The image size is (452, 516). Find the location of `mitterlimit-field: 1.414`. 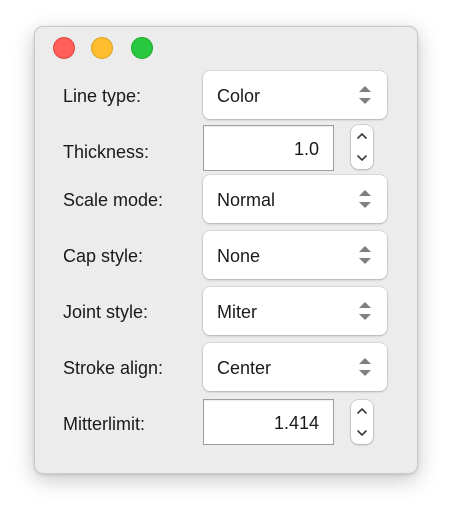

mitterlimit-field: 1.414 is located at coordinates (268, 422).